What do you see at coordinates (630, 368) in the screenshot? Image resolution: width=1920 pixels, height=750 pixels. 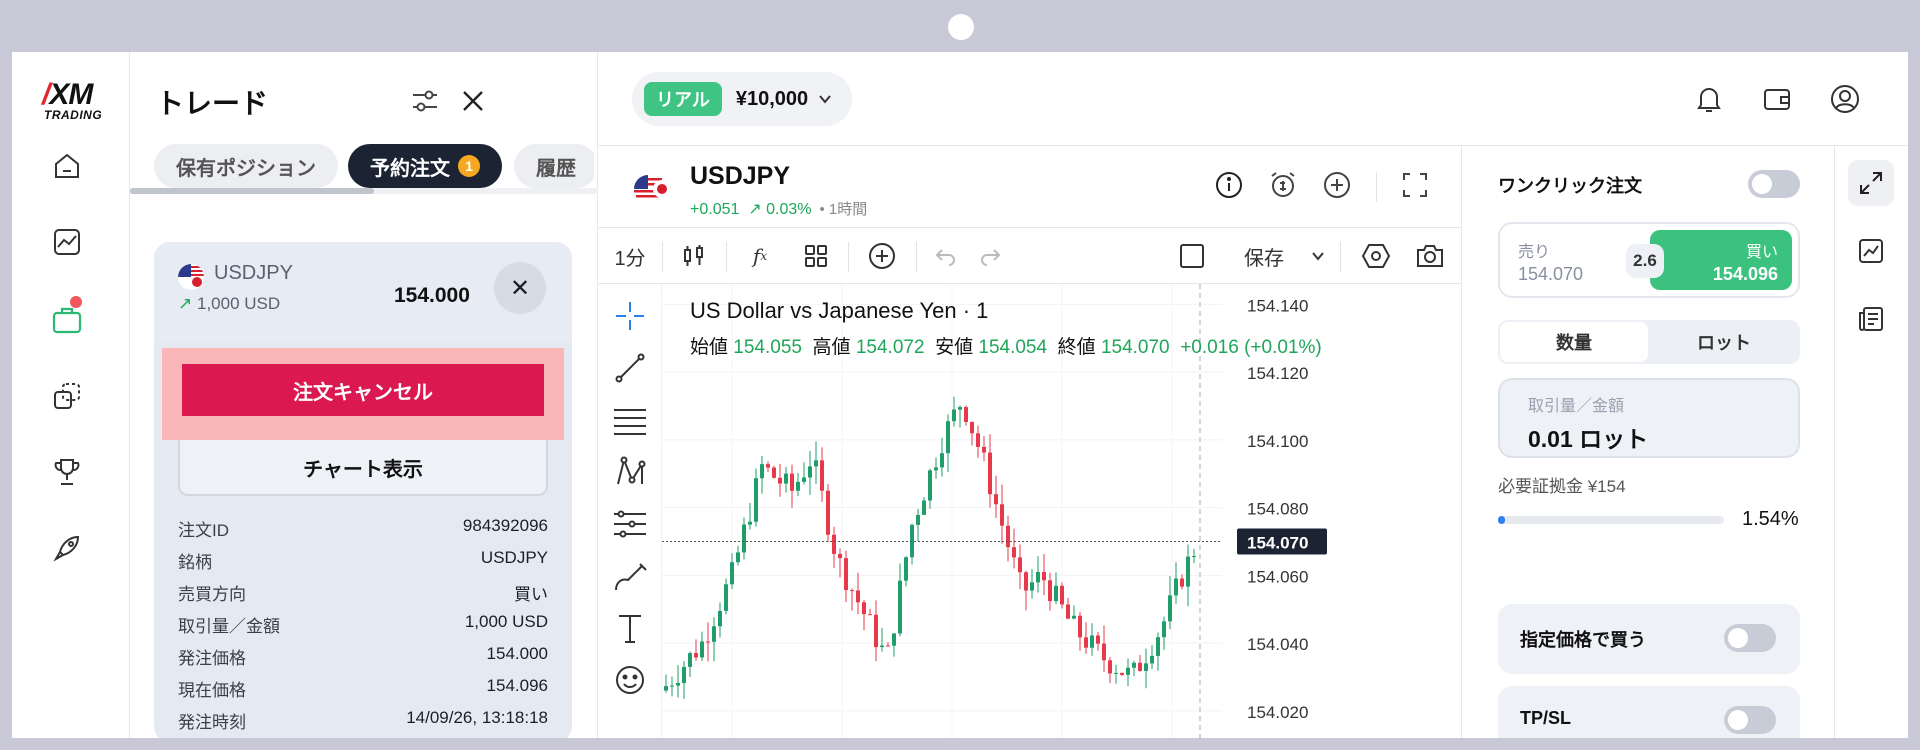 I see `trendline-icon` at bounding box center [630, 368].